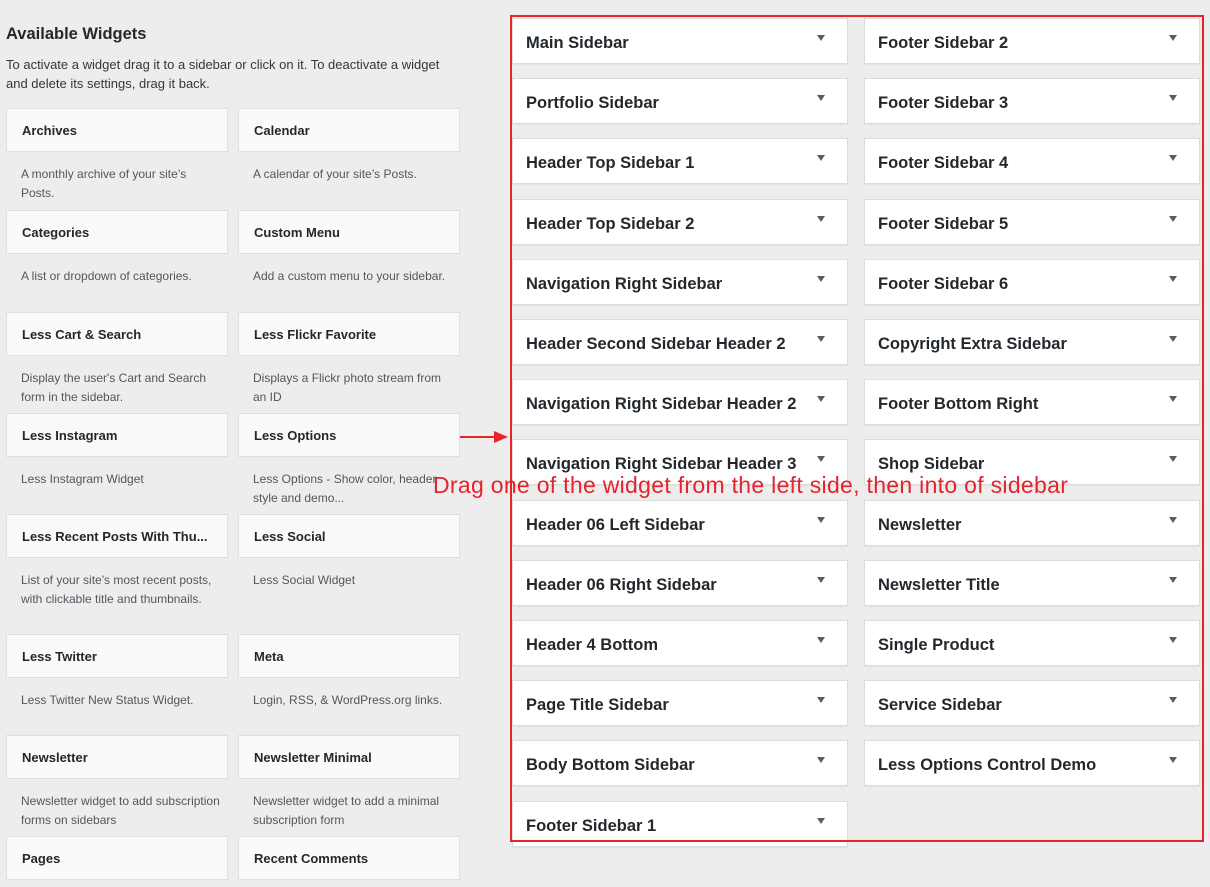 This screenshot has height=887, width=1210. I want to click on sidebar-title: Single Product, so click(936, 644).